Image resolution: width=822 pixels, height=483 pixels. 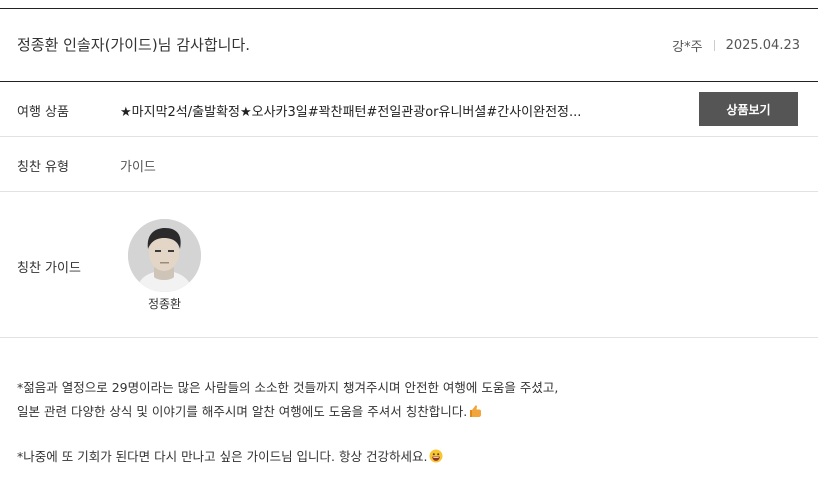 What do you see at coordinates (714, 45) in the screenshot?
I see `meta-divider` at bounding box center [714, 45].